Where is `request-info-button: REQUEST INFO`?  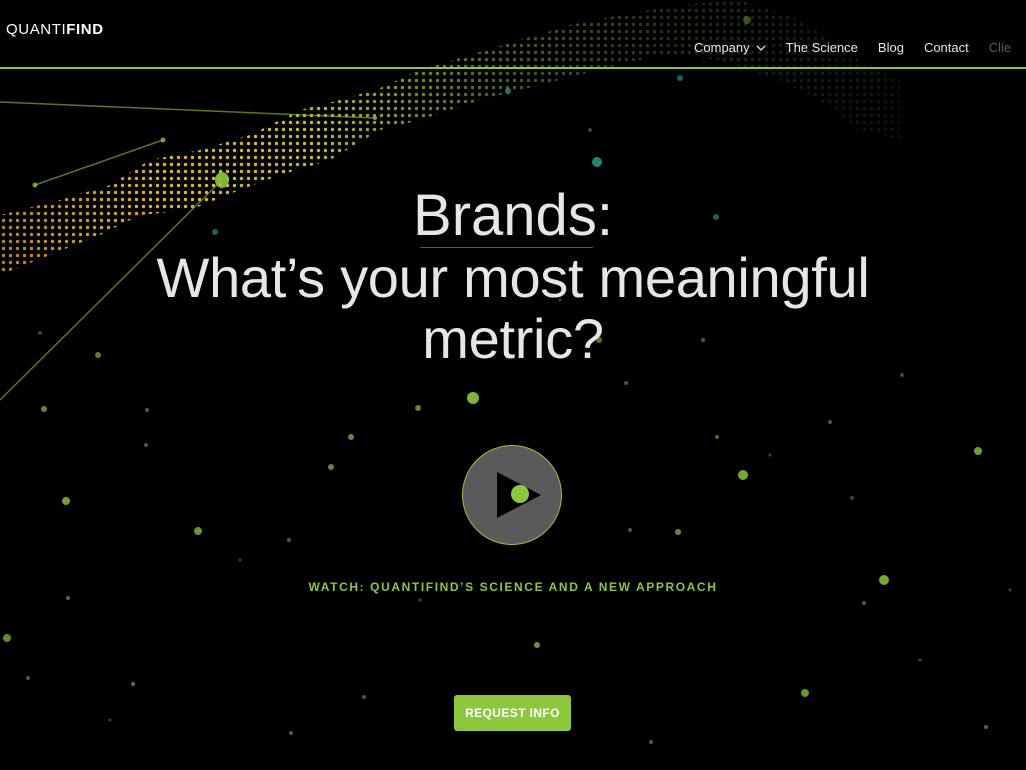
request-info-button: REQUEST INFO is located at coordinates (512, 713).